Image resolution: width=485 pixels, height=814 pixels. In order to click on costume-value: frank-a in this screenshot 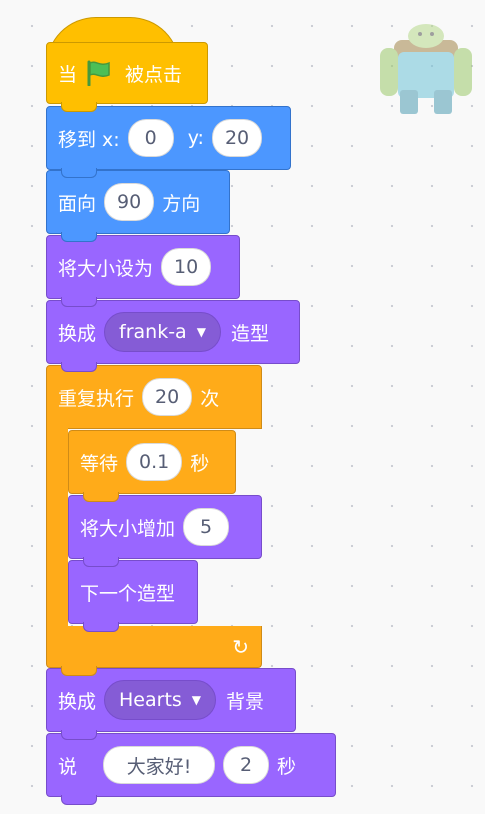, I will do `click(153, 332)`.